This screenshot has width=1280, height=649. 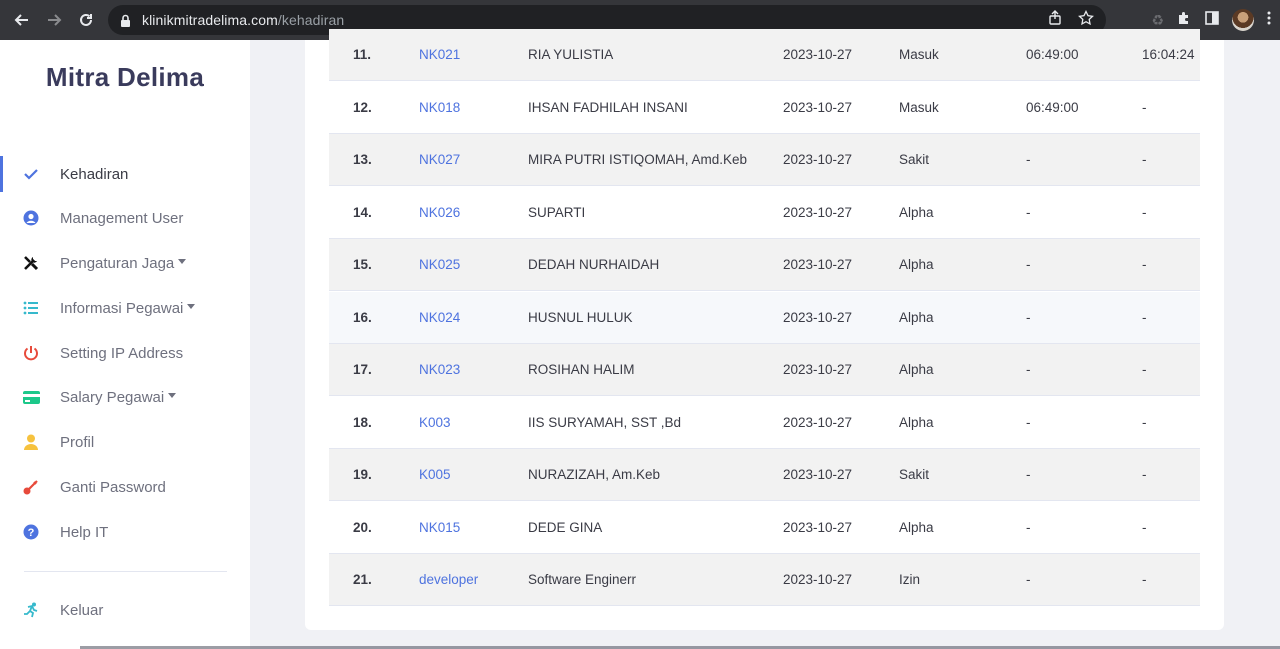 What do you see at coordinates (125, 397) in the screenshot?
I see `sidebar-item-salary-pegawai: Salary Pegawai` at bounding box center [125, 397].